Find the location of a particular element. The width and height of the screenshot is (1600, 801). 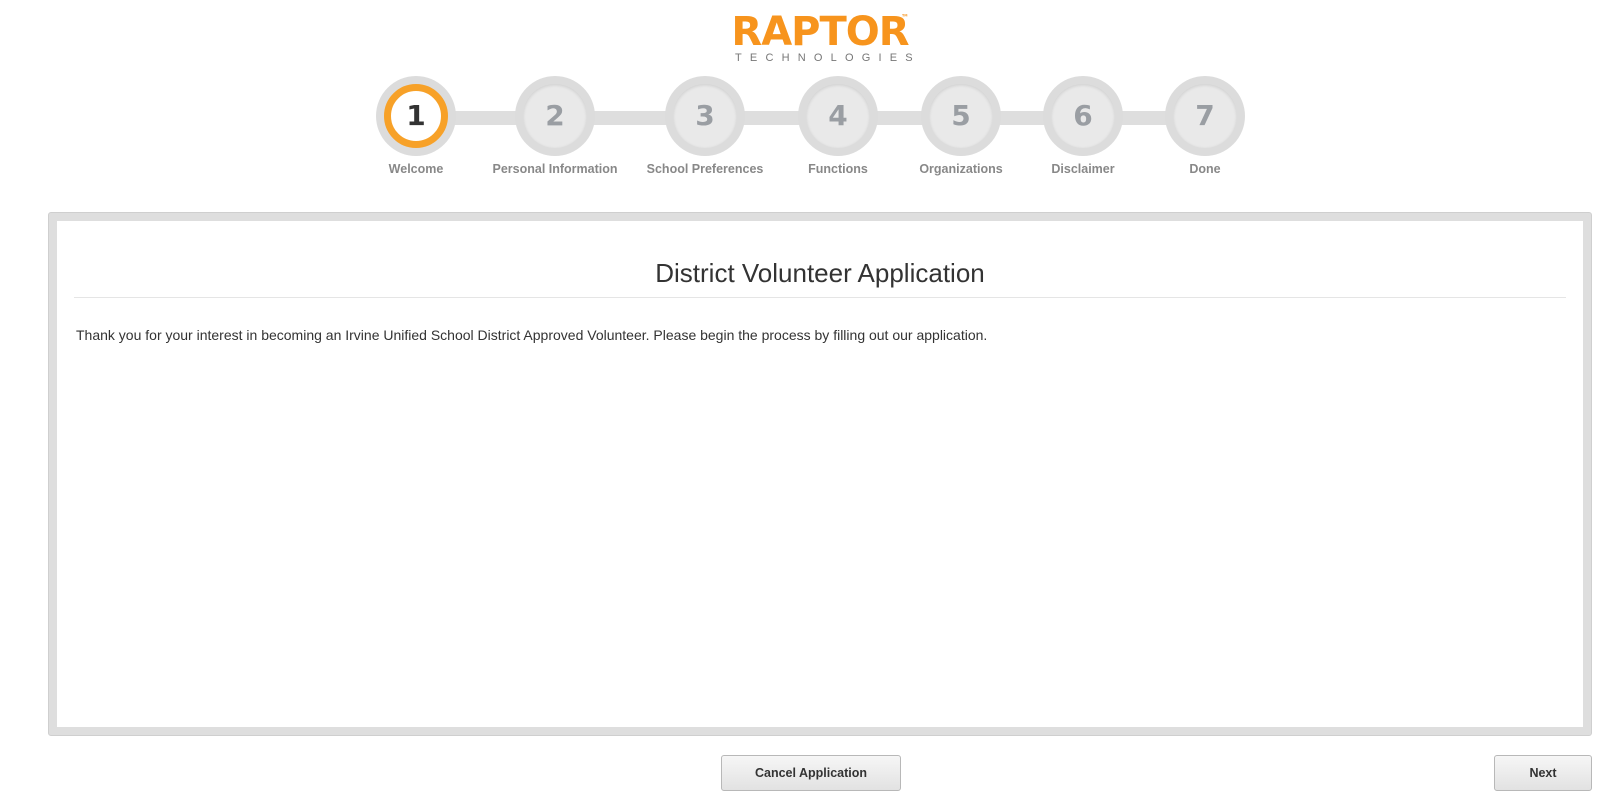

step-circle: 5 is located at coordinates (961, 116).